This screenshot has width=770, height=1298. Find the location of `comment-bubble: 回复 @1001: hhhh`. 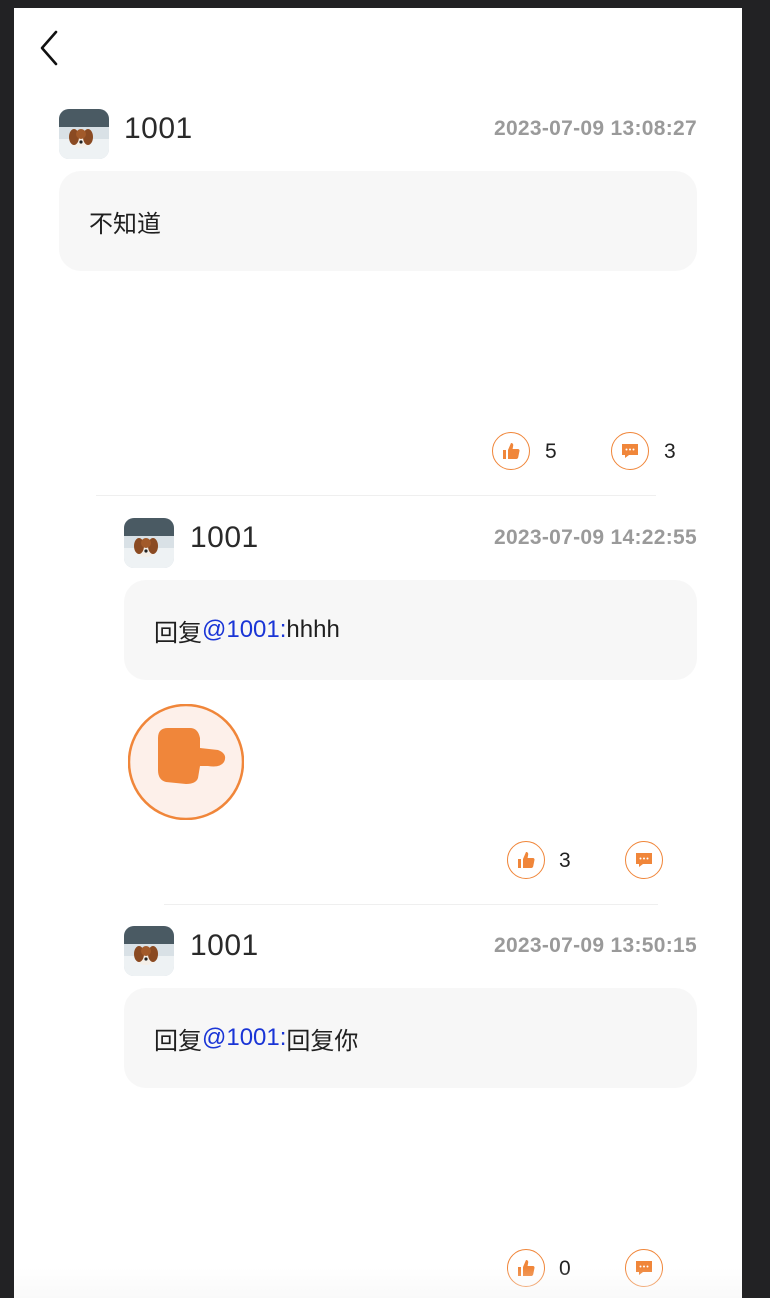

comment-bubble: 回复 @1001: hhhh is located at coordinates (410, 630).